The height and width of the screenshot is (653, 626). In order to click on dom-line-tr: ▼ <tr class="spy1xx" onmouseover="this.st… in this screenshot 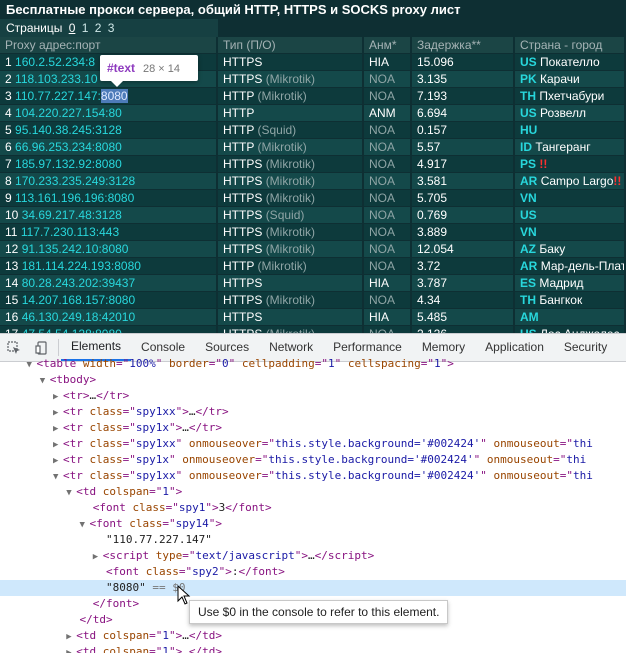, I will do `click(313, 476)`.